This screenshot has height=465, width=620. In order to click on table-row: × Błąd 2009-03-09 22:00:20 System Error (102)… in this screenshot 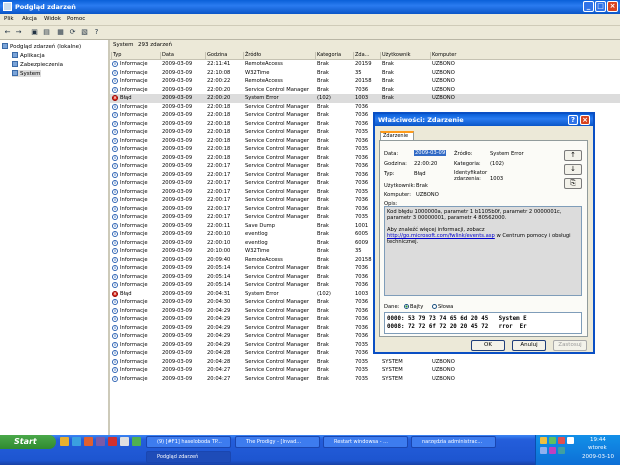, I will do `click(365, 98)`.